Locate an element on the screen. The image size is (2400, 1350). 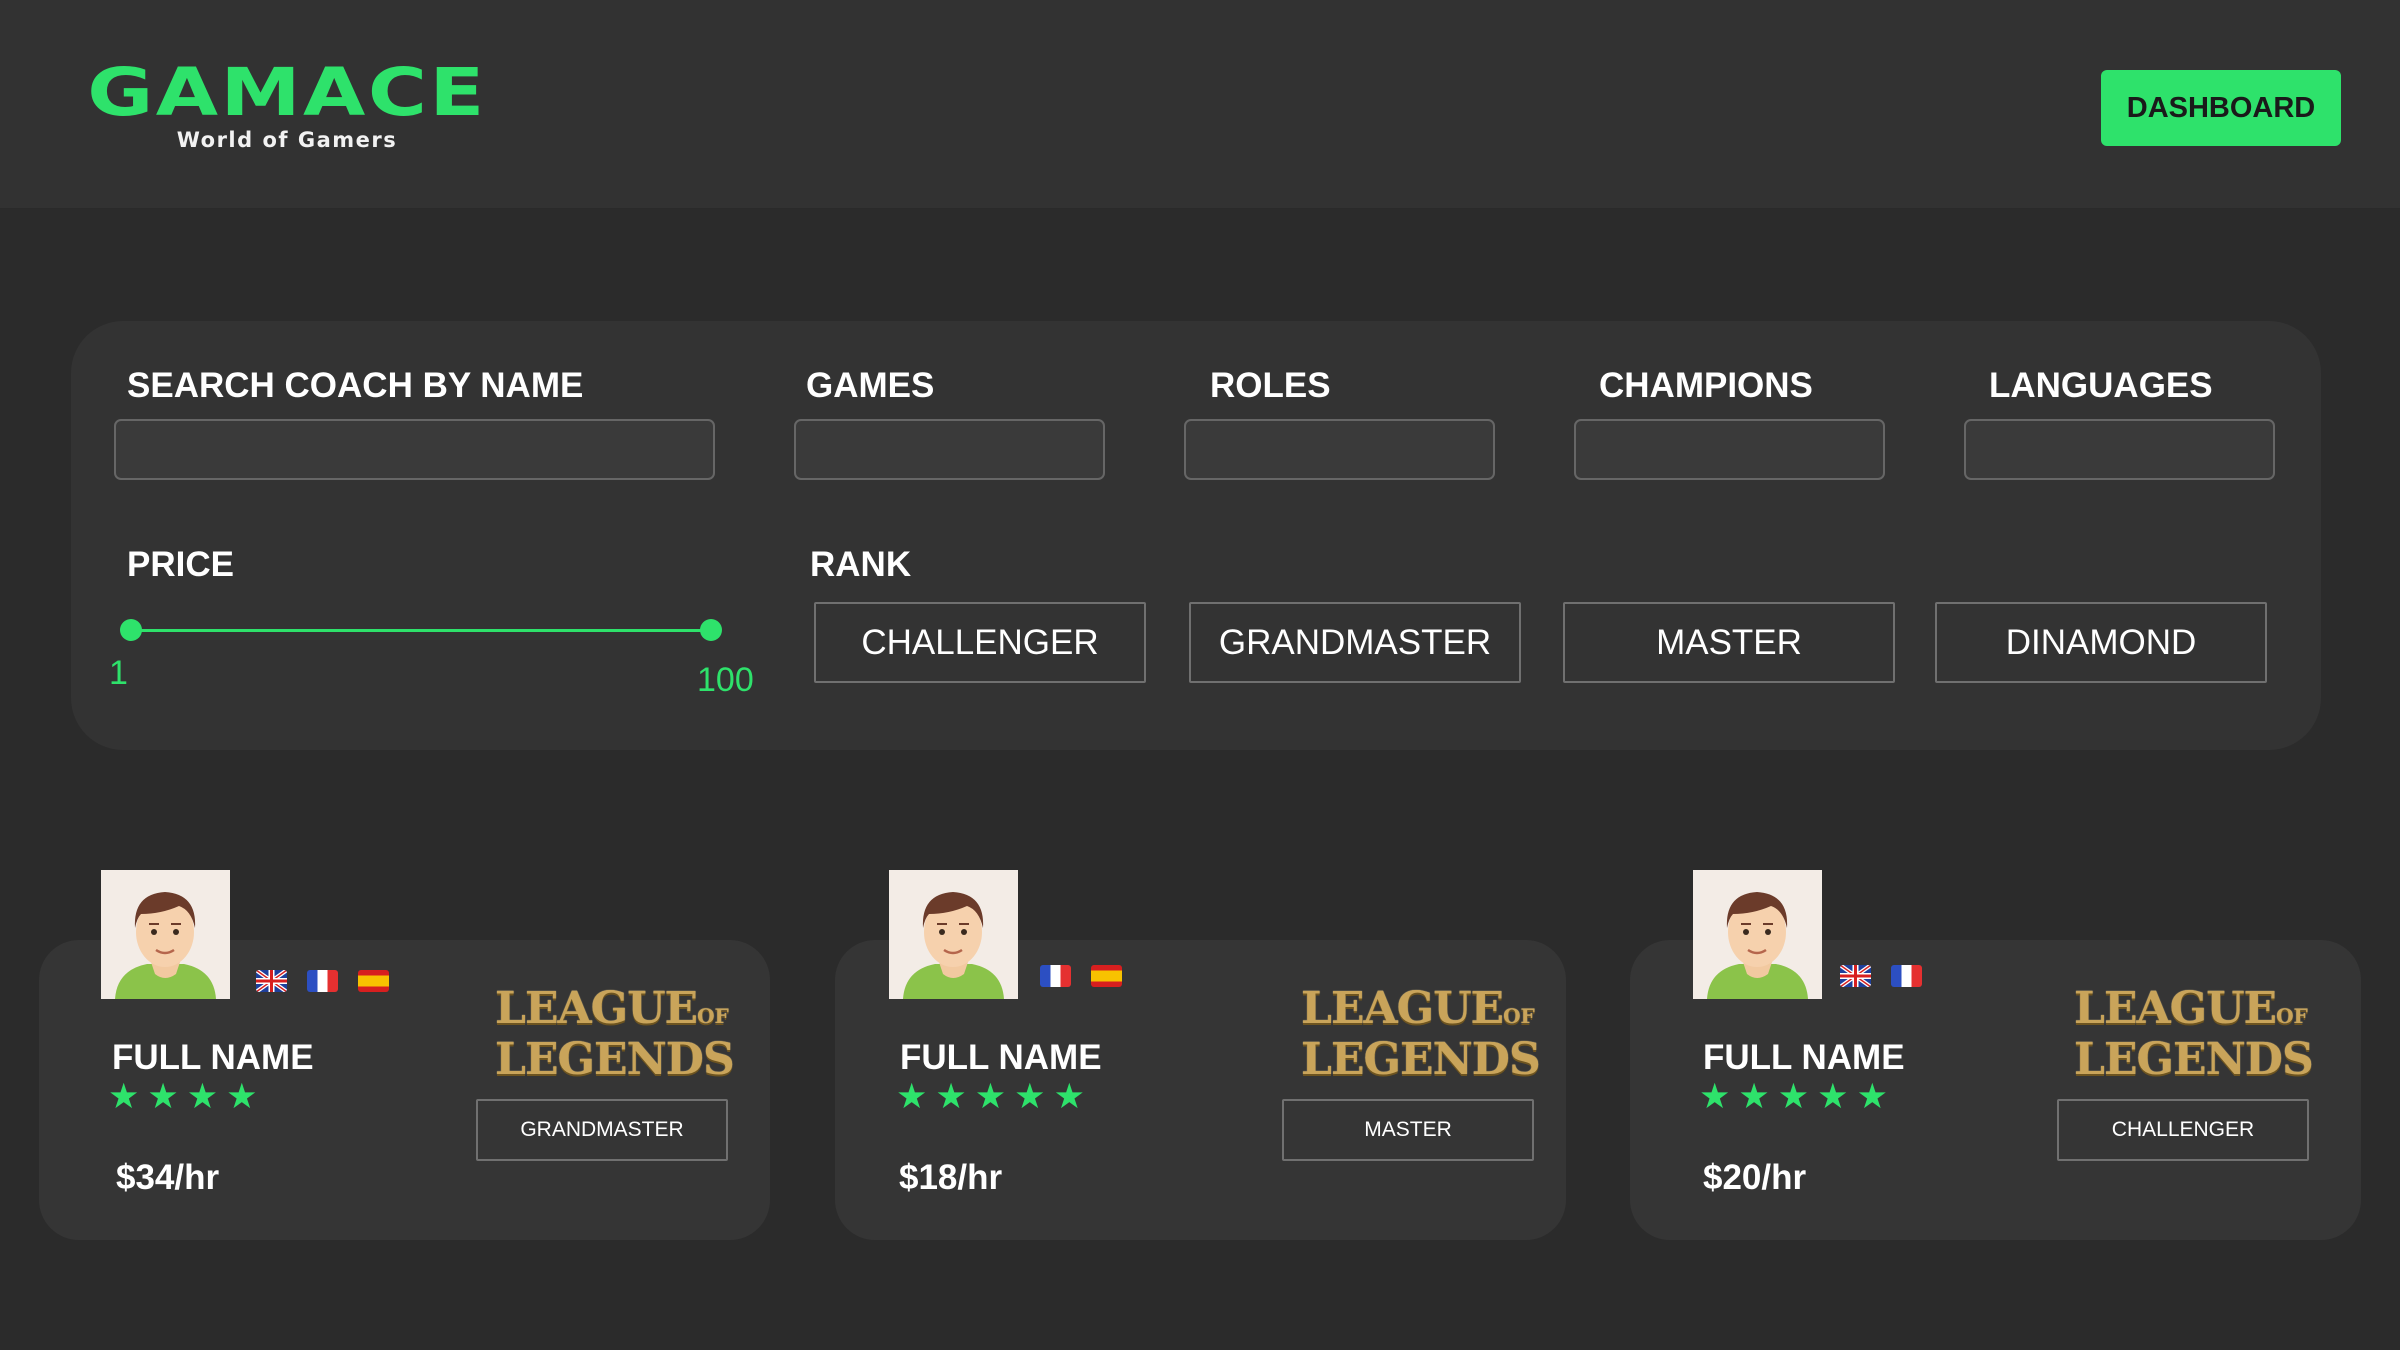
coach-rank-badge: CHALLENGER is located at coordinates (2183, 1130).